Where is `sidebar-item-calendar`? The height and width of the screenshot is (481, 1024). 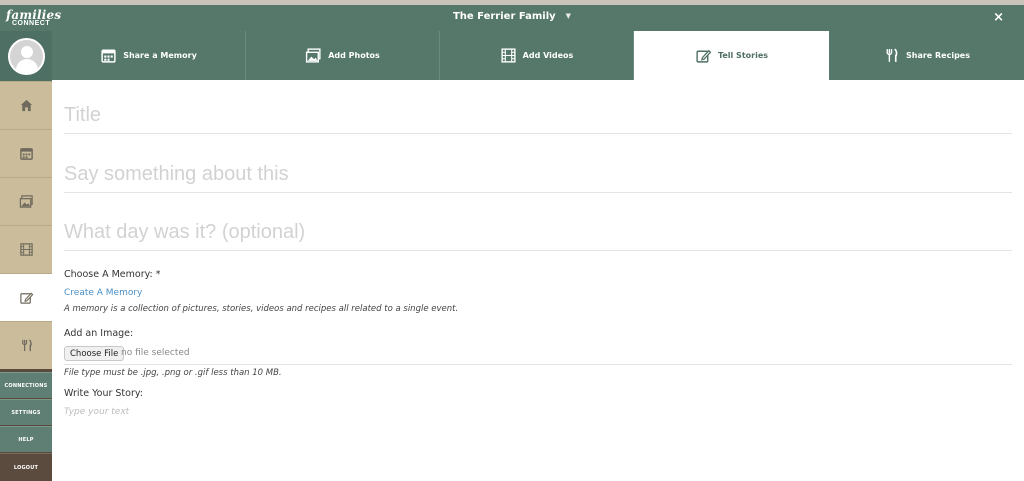
sidebar-item-calendar is located at coordinates (26, 153).